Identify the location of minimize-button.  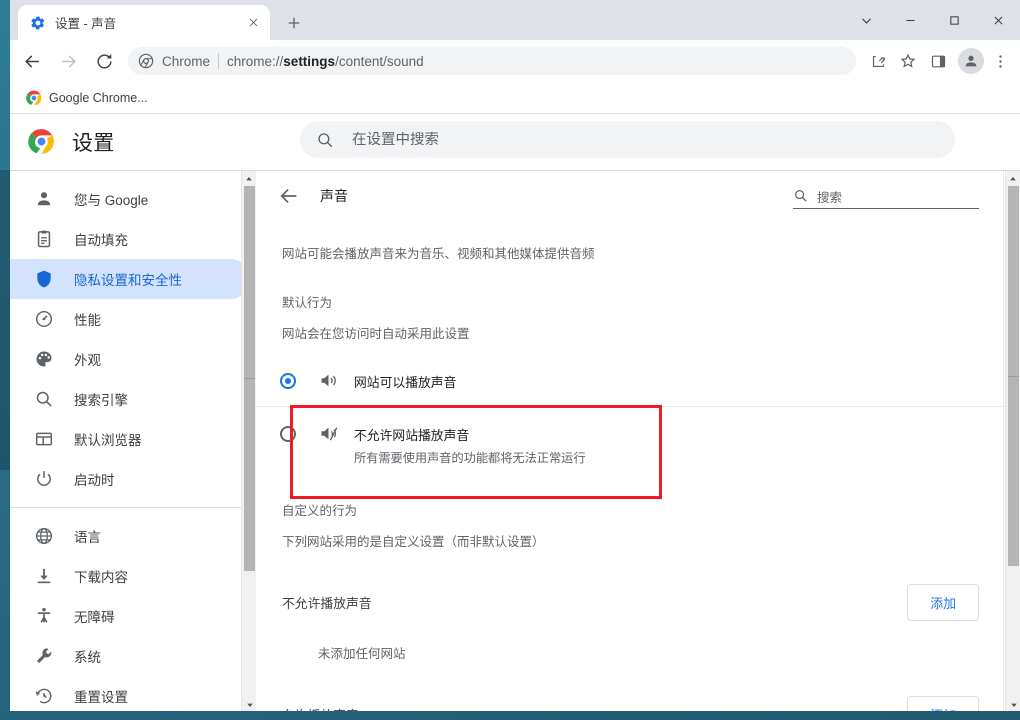
(910, 20).